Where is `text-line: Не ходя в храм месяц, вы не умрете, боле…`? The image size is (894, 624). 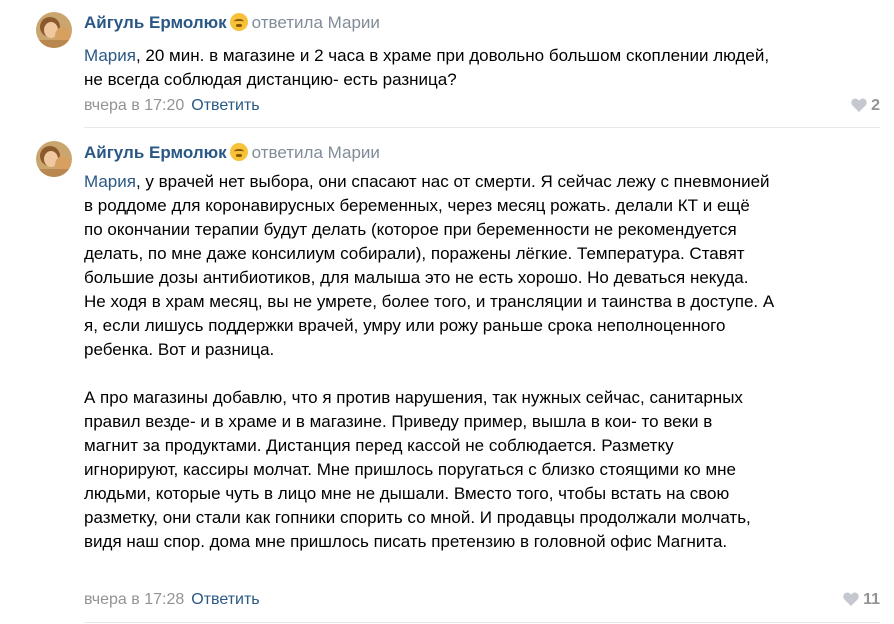
text-line: Не ходя в храм месяц, вы не умрете, боле… is located at coordinates (429, 301).